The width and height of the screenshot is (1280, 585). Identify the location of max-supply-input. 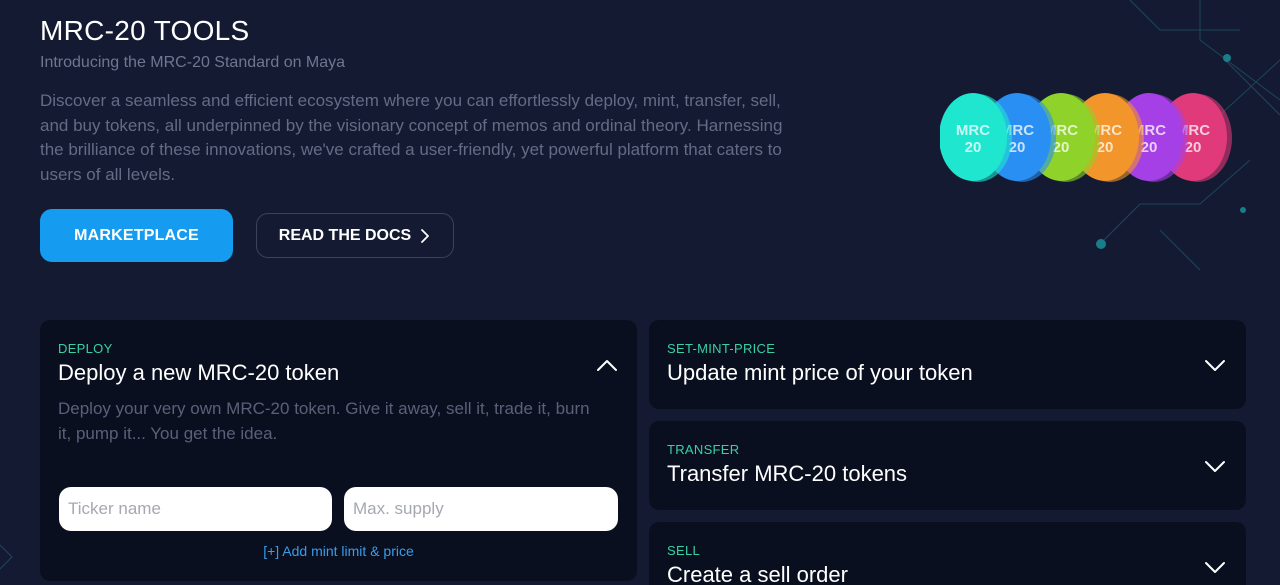
(481, 509).